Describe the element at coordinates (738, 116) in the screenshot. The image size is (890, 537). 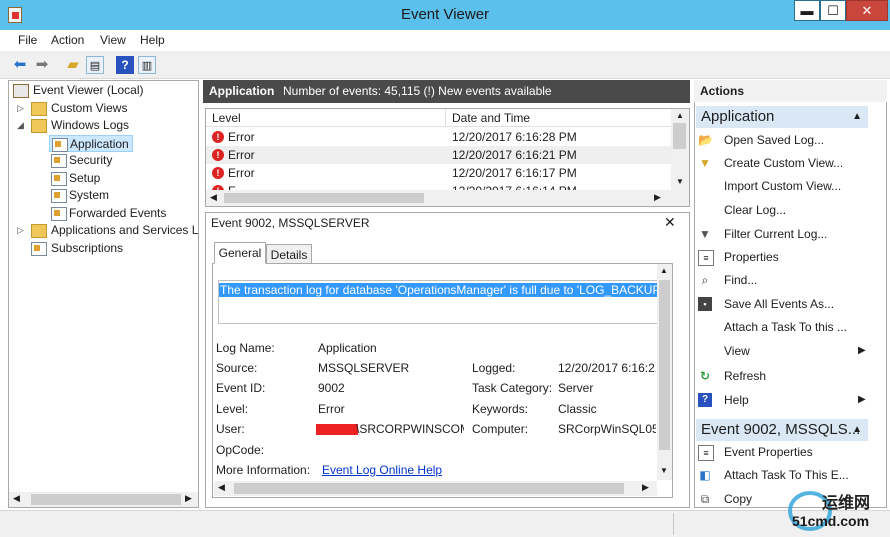
I see `section-title: Application` at that location.